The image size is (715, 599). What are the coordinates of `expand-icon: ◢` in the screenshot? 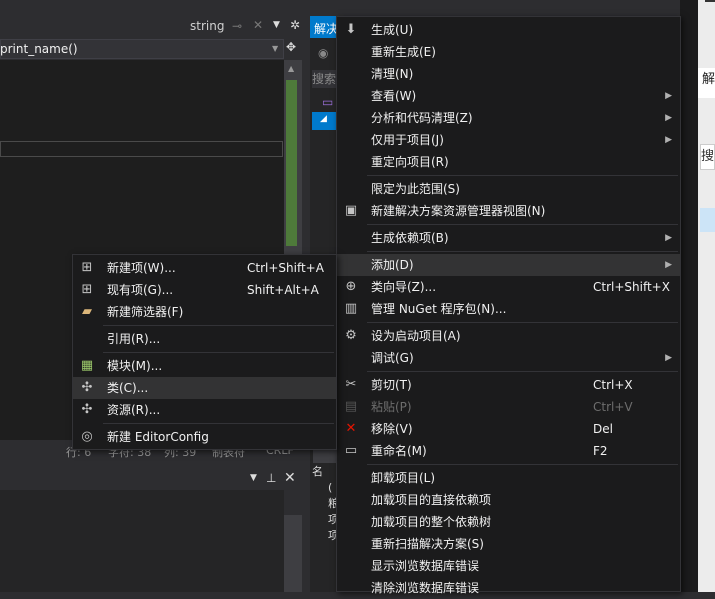 It's located at (323, 119).